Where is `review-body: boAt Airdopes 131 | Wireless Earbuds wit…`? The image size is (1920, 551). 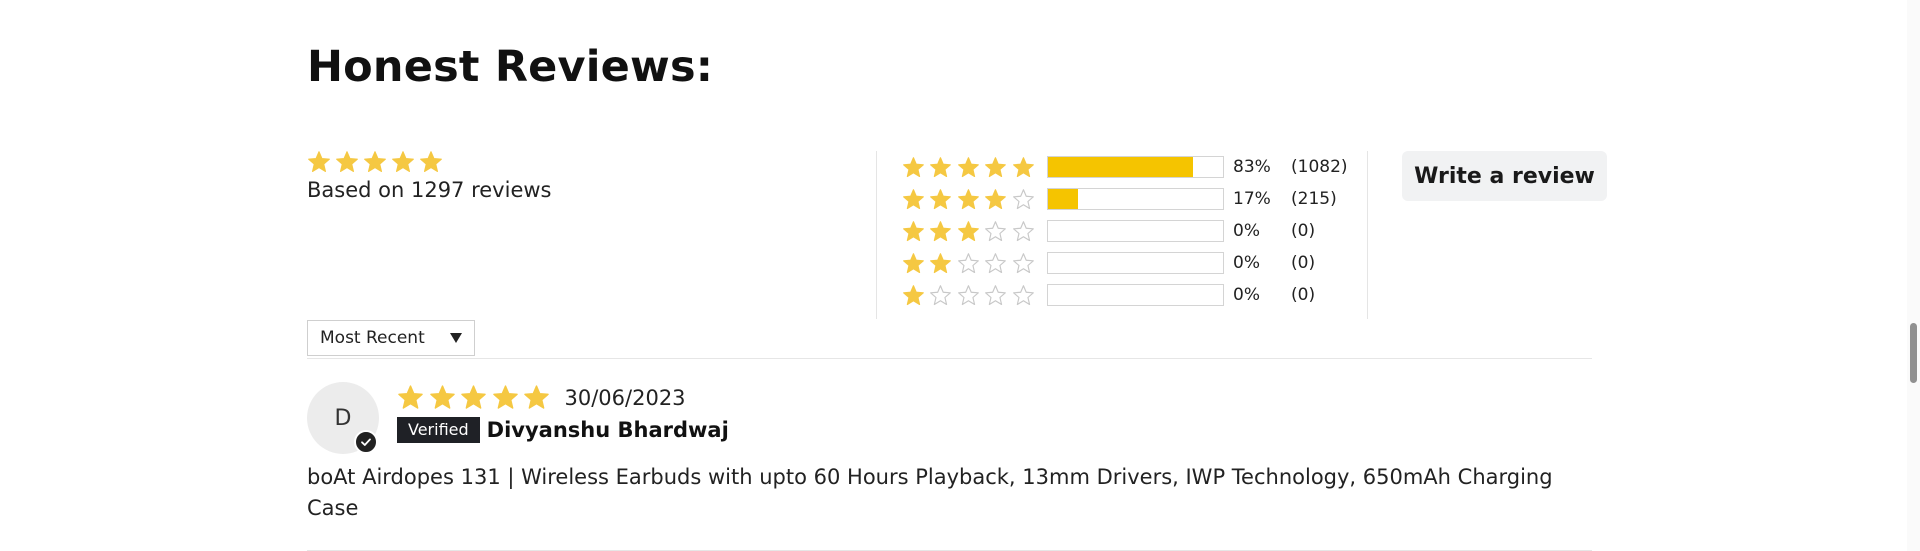
review-body: boAt Airdopes 131 | Wireless Earbuds wit… is located at coordinates (930, 492).